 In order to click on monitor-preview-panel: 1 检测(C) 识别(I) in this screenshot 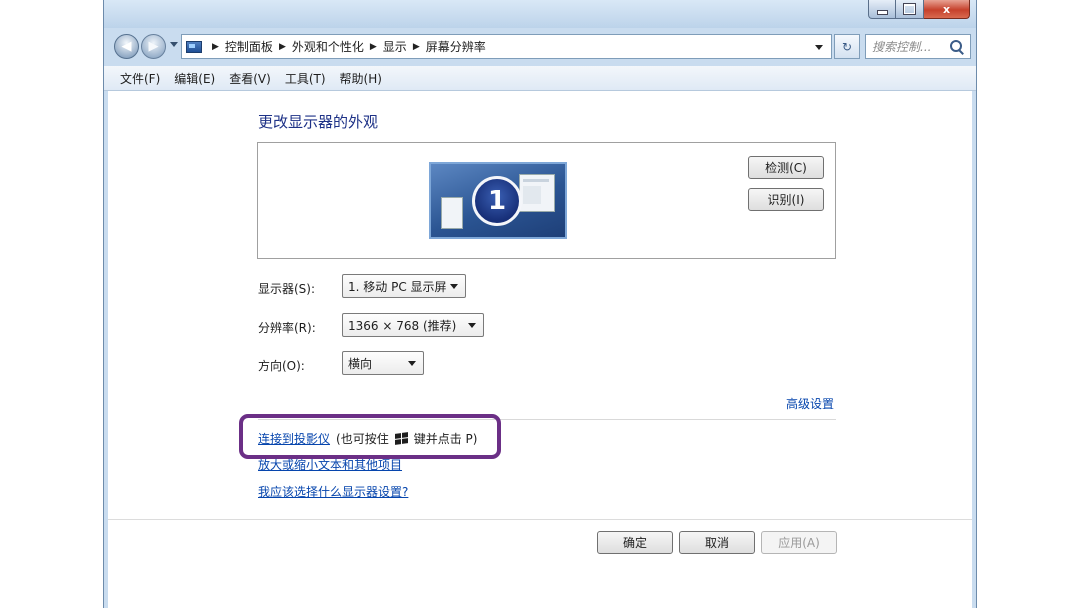, I will do `click(546, 200)`.